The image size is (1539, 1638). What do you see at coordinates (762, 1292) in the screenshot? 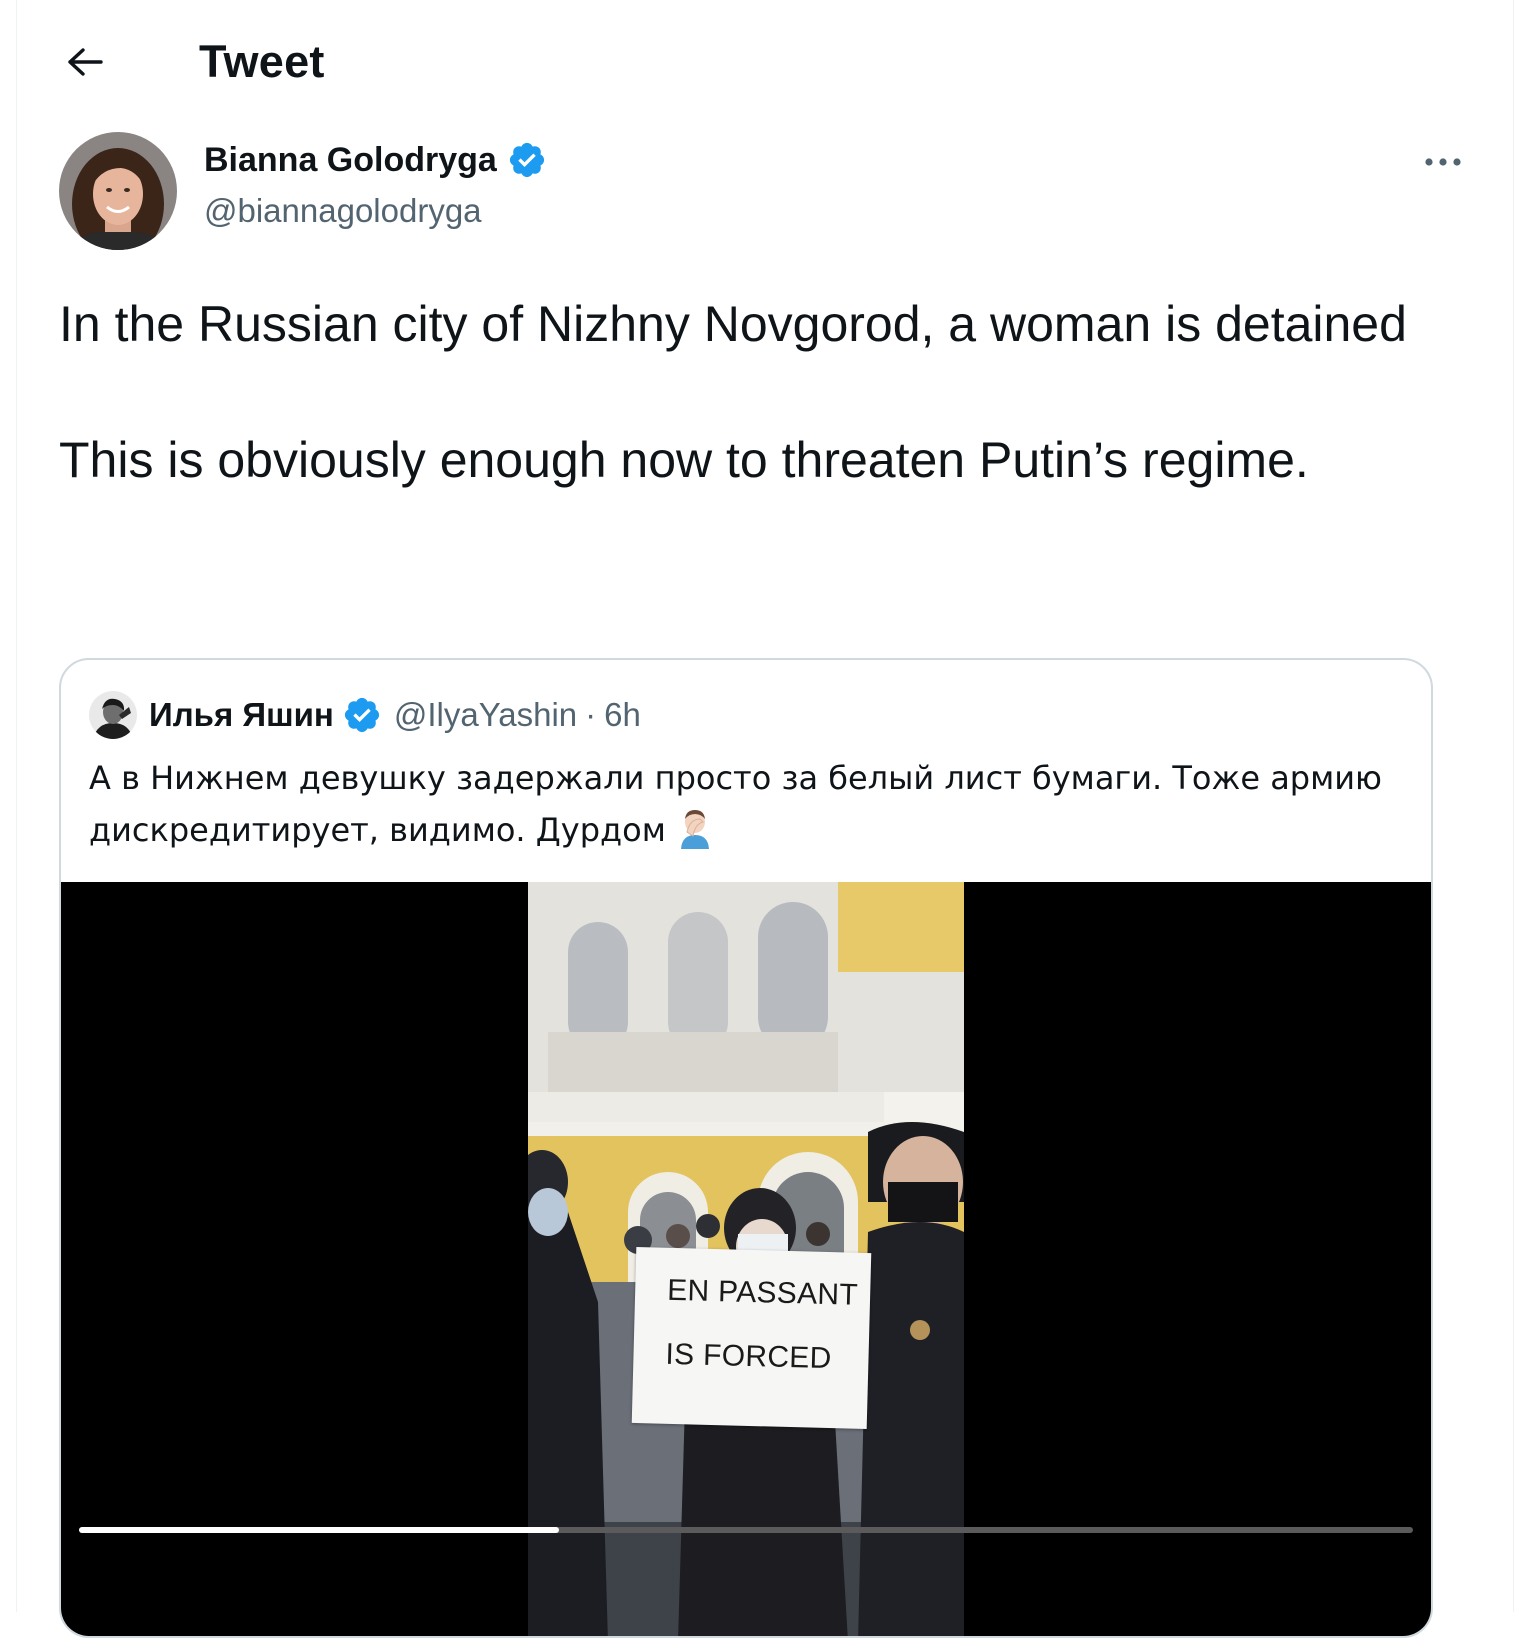
I see `sign-text-line-1: EN PASSANT` at bounding box center [762, 1292].